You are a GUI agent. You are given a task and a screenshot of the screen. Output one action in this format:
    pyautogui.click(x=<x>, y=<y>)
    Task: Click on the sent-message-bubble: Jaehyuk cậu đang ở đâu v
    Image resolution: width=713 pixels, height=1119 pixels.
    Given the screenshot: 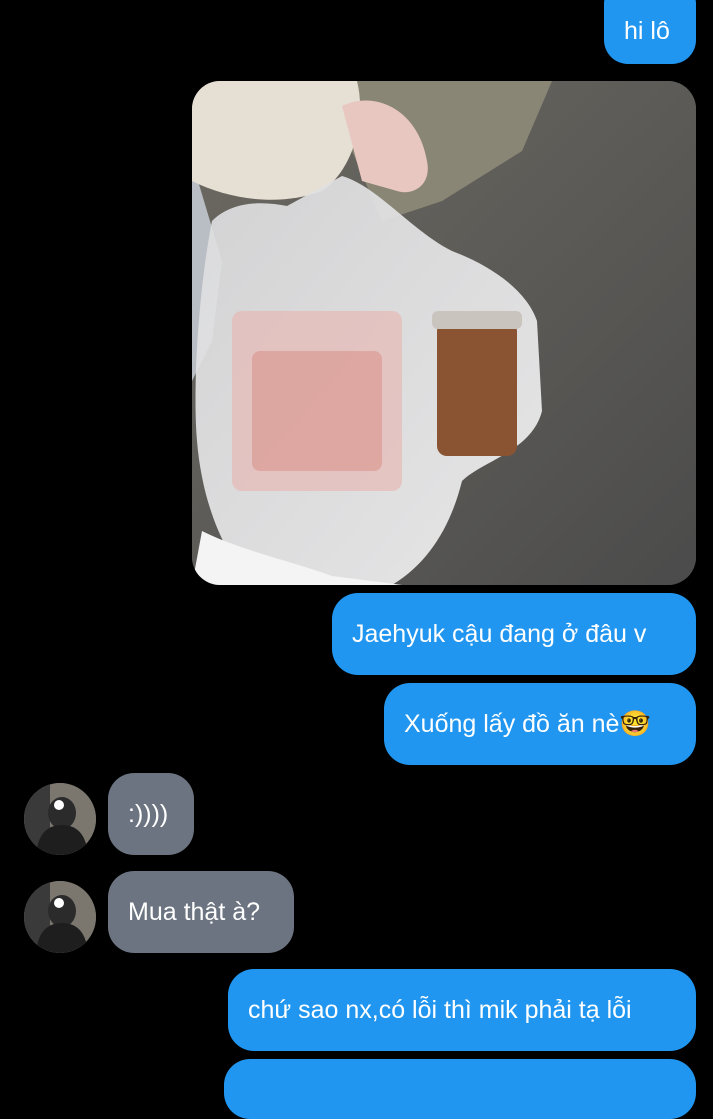 What is the action you would take?
    pyautogui.click(x=514, y=634)
    